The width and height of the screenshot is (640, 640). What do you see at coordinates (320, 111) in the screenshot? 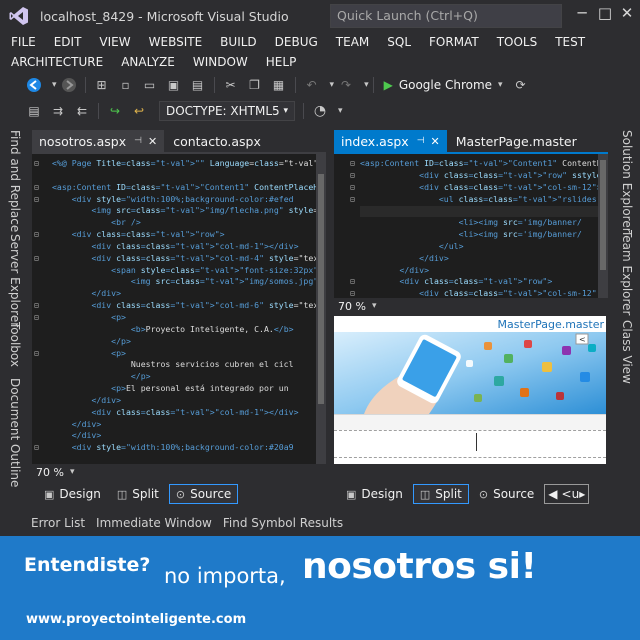
I see `clock-icon: ◔` at bounding box center [320, 111].